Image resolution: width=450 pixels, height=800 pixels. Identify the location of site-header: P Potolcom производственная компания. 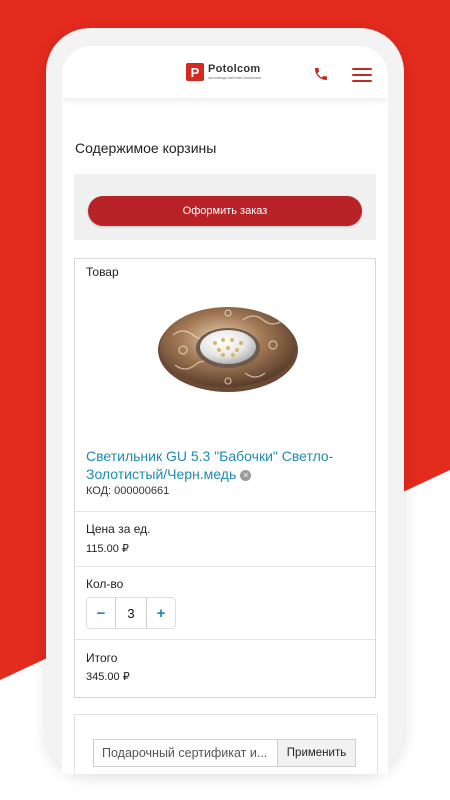
(225, 72).